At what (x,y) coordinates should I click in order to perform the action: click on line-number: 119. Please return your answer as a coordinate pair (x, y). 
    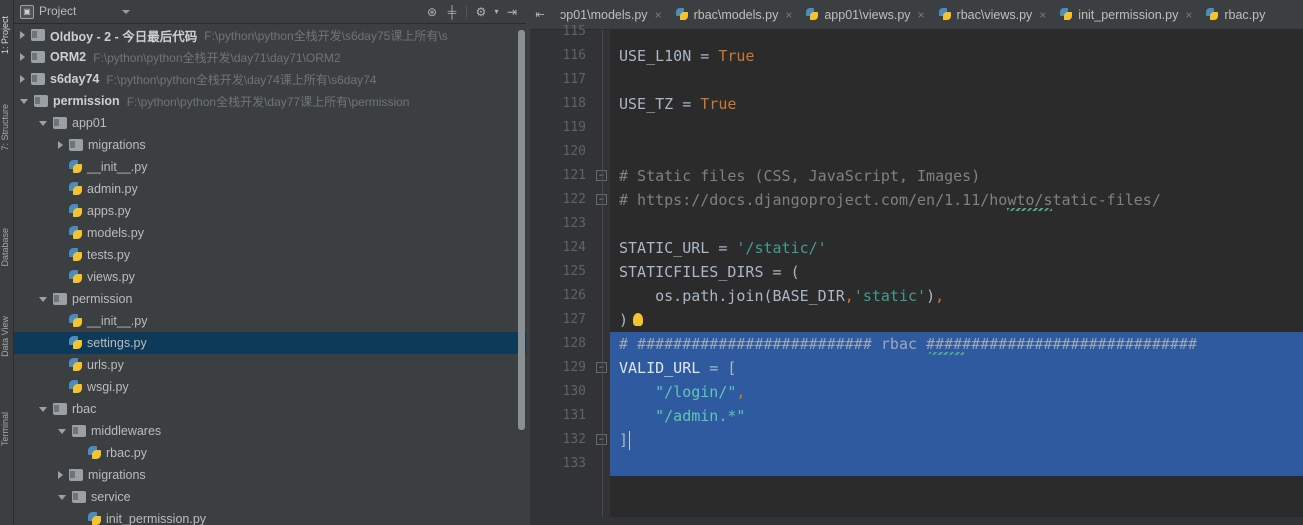
    Looking at the image, I should click on (574, 127).